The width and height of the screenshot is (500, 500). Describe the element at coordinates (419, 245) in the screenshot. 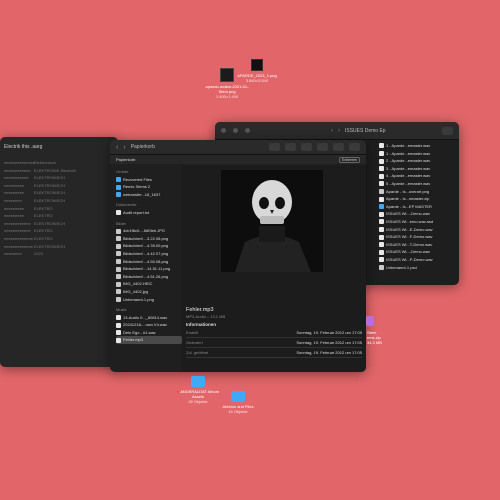

I see `file-row: ISSUES Wi...T-Demo.wav` at that location.